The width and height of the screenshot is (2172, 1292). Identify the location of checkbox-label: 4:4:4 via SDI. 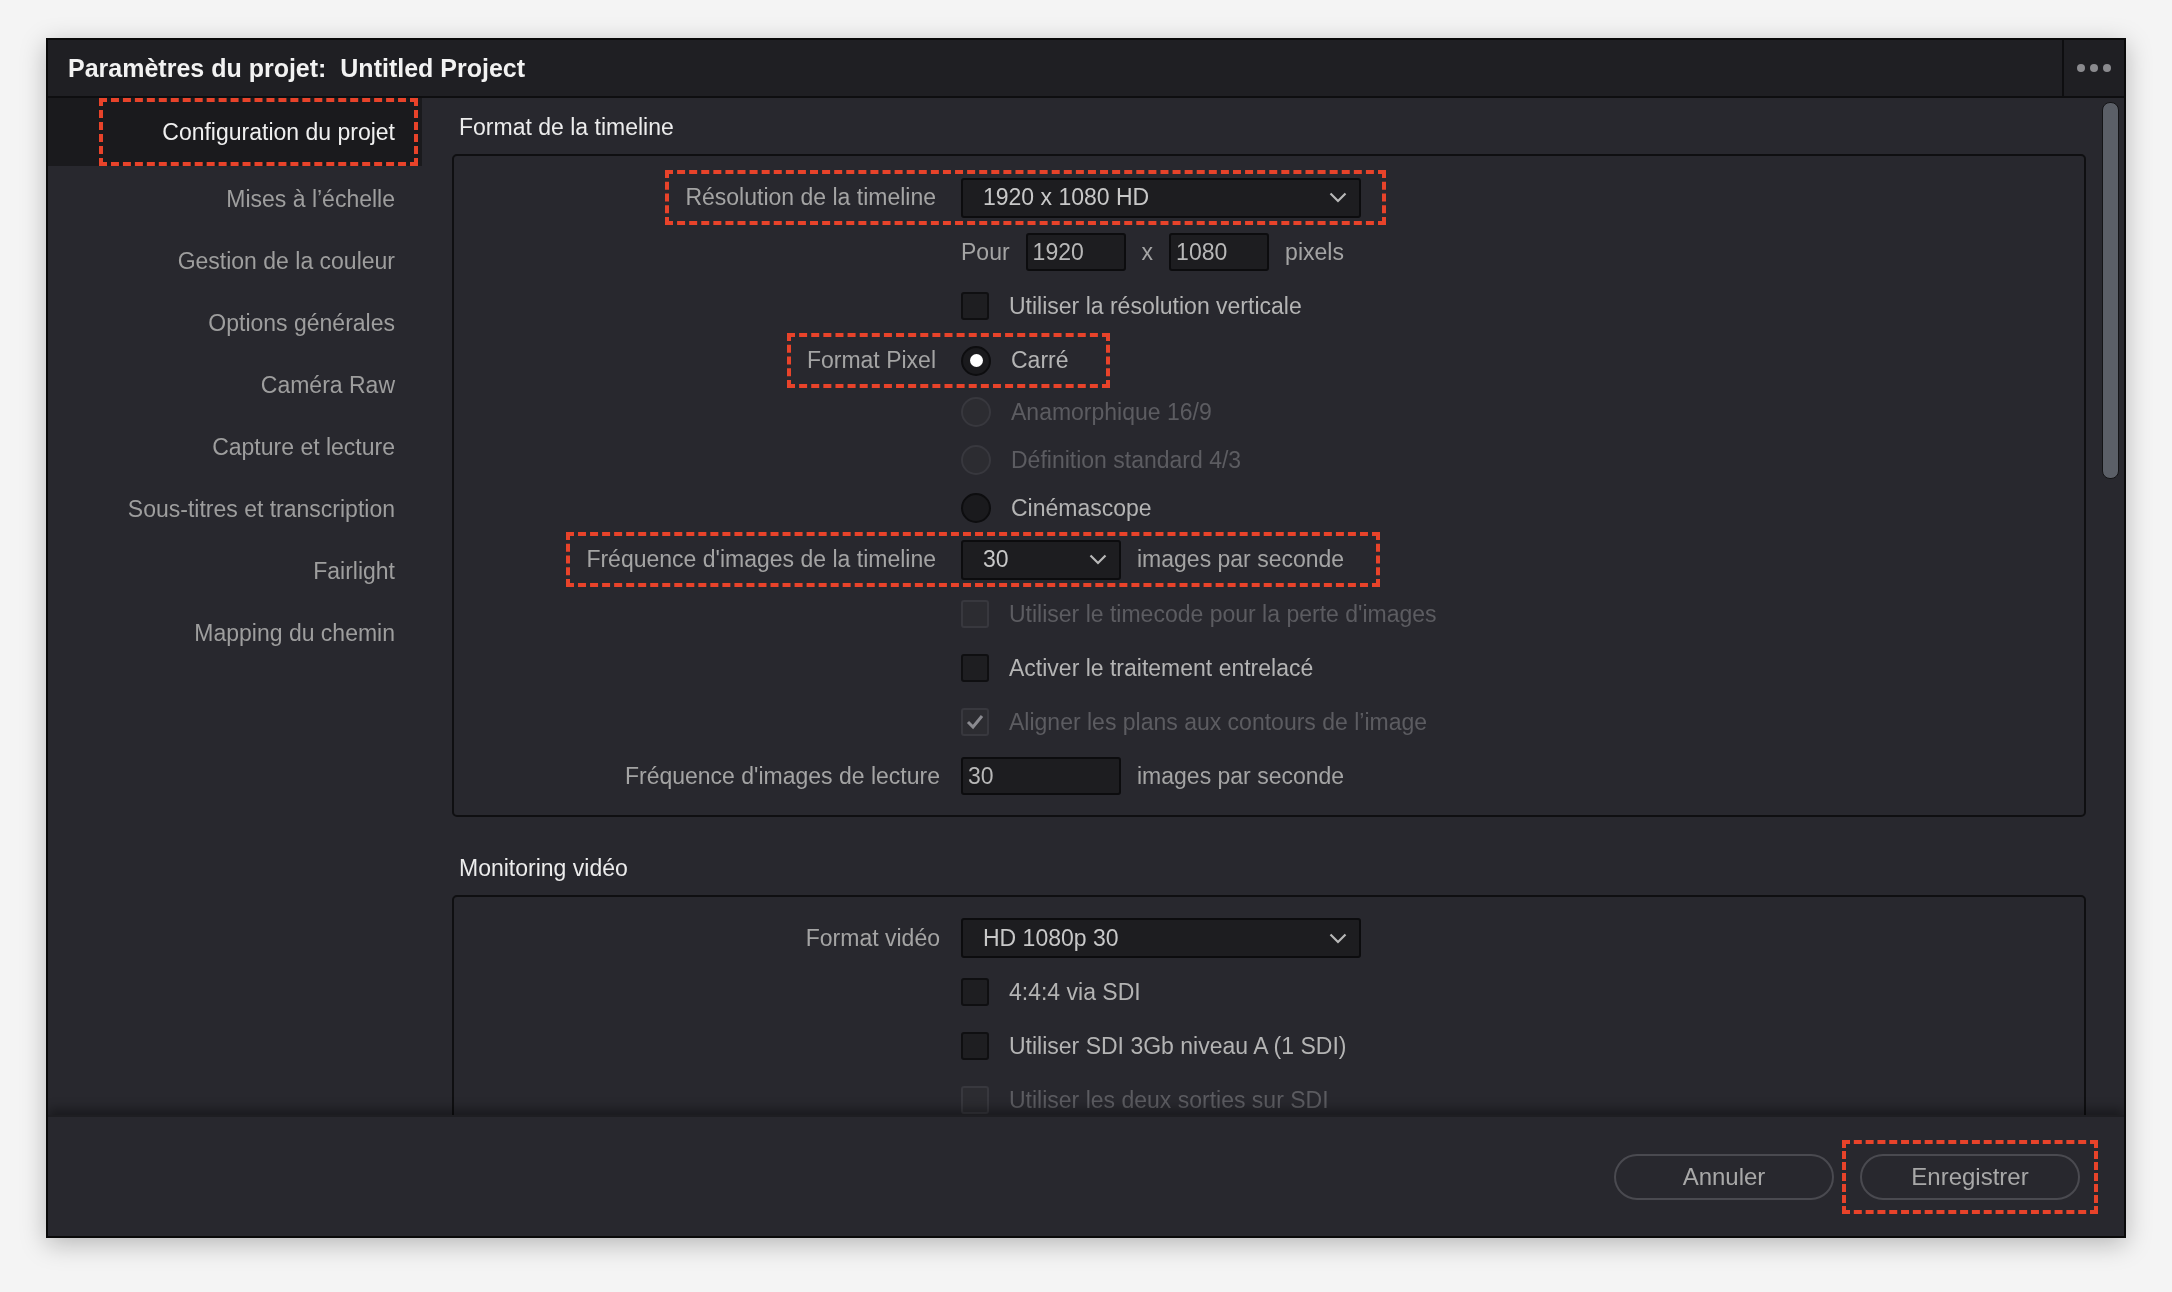
(1075, 992).